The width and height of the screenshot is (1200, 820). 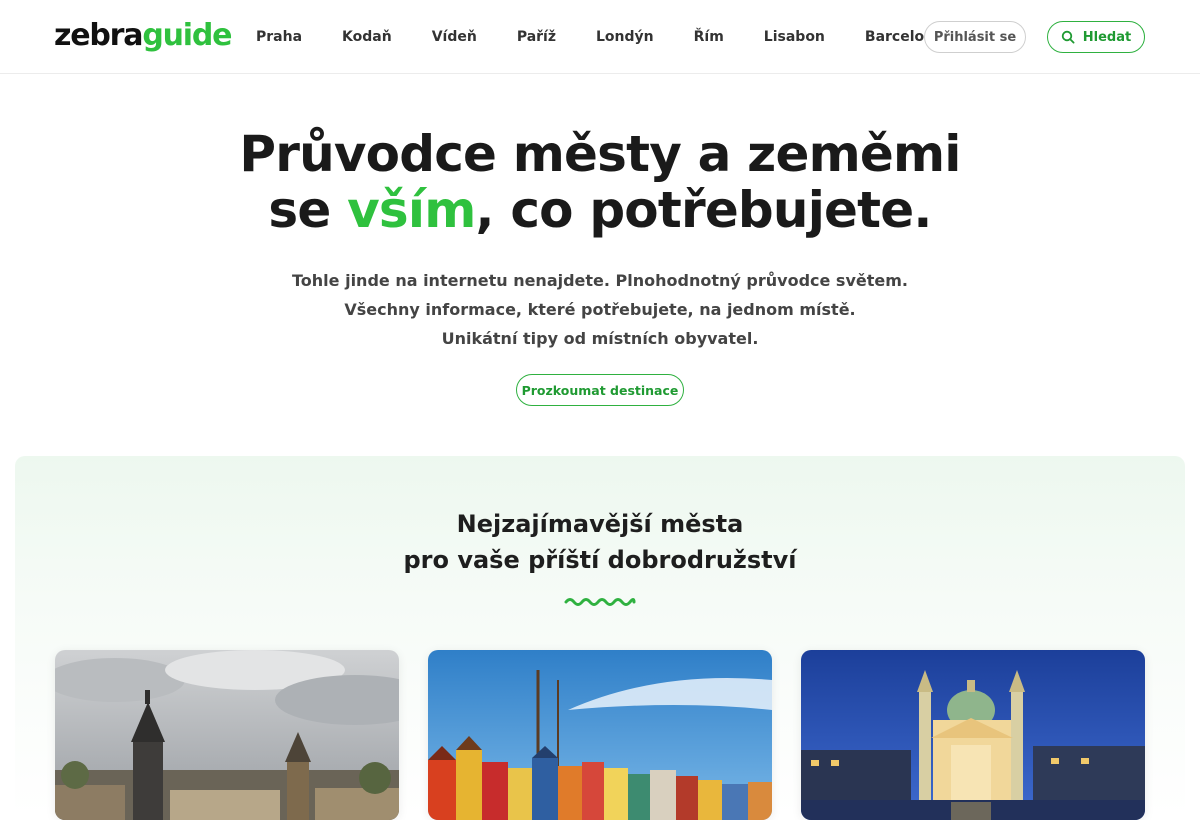 I want to click on section-title-line2: pro vaše příští dobrodružství, so click(x=600, y=560).